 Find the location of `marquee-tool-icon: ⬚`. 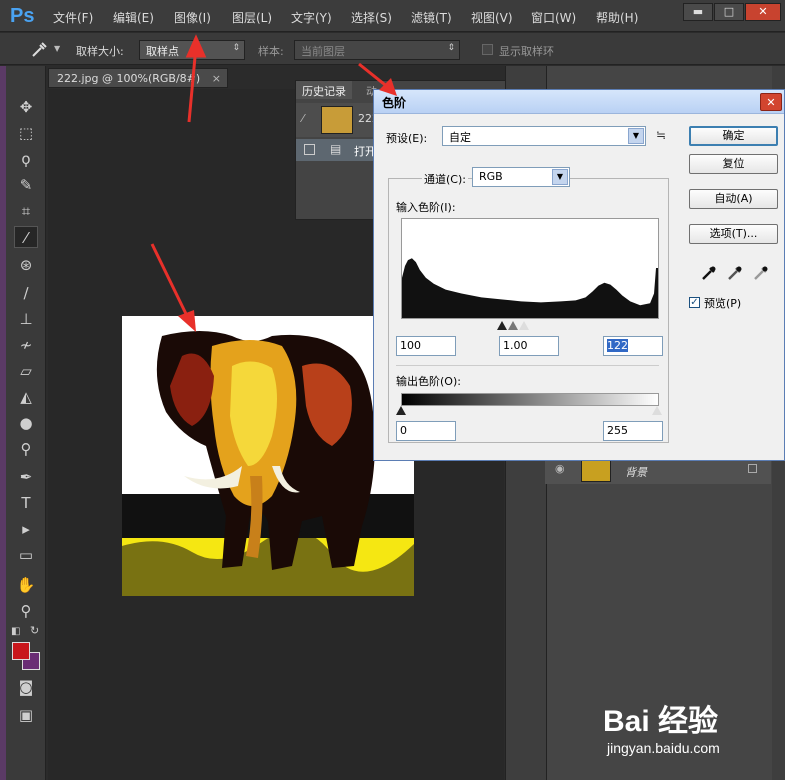

marquee-tool-icon: ⬚ is located at coordinates (26, 133).